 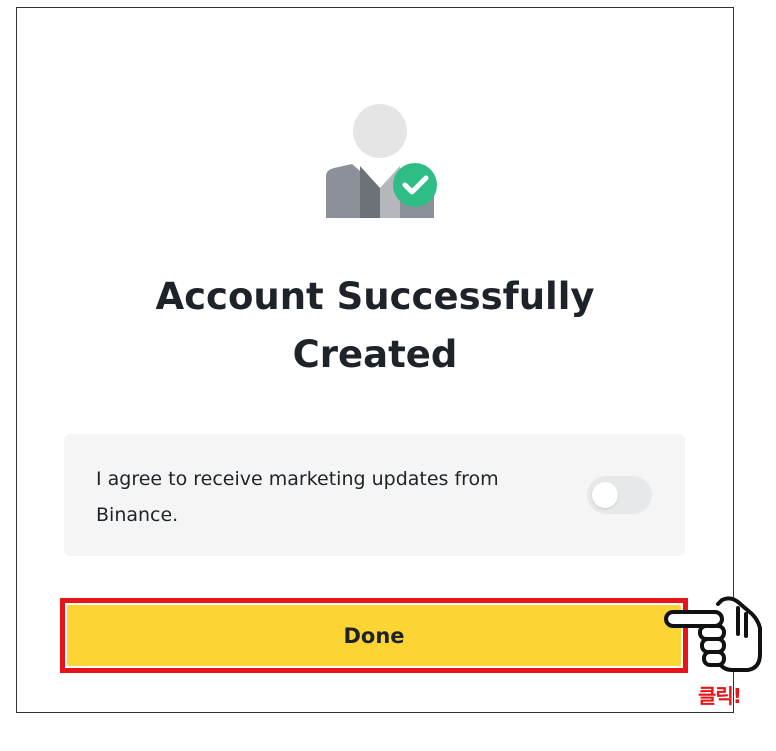 I want to click on done-button: Done, so click(x=374, y=635).